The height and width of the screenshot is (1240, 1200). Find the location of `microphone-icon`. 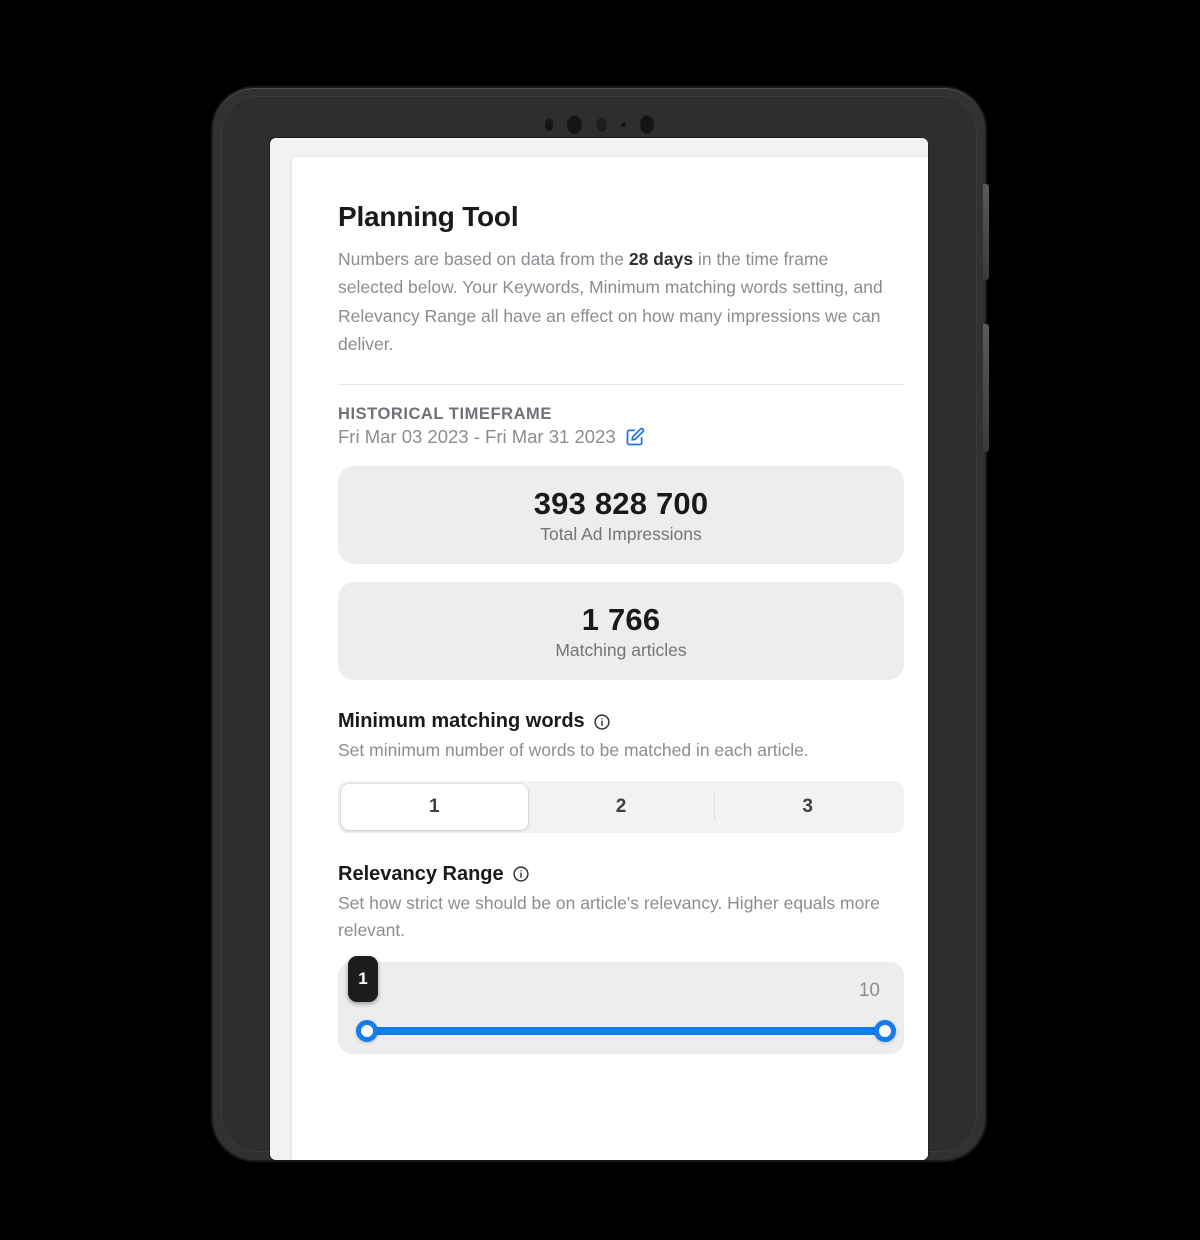

microphone-icon is located at coordinates (623, 124).